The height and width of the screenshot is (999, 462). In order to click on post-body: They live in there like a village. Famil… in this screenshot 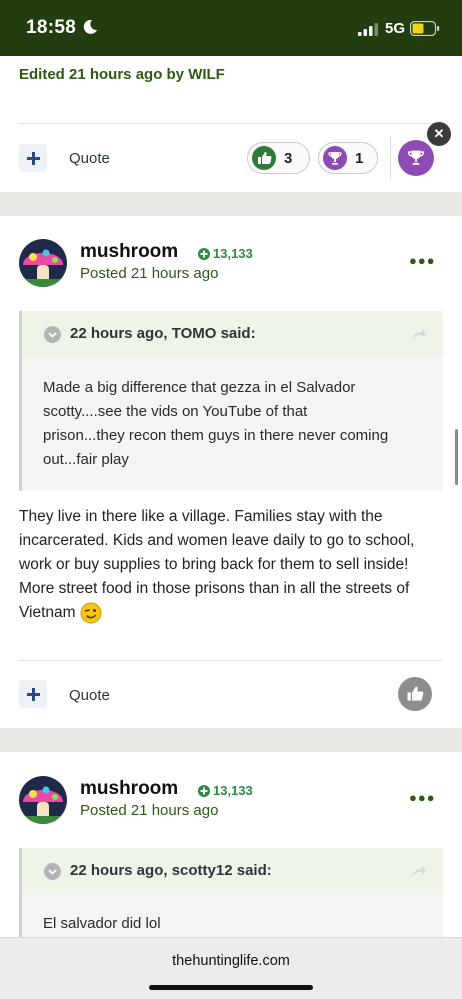, I will do `click(231, 565)`.